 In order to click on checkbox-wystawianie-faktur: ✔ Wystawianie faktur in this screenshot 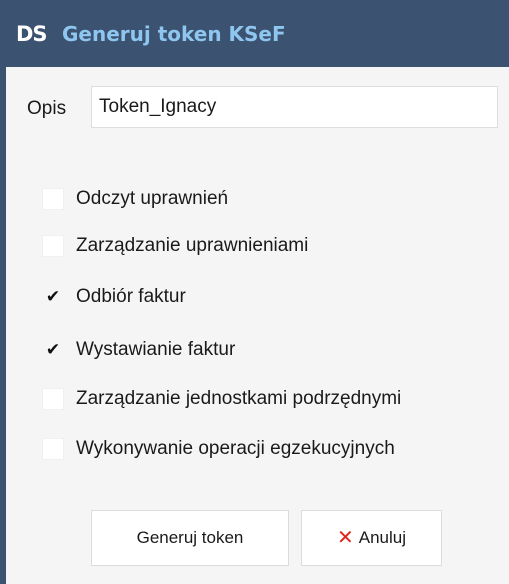, I will do `click(275, 351)`.